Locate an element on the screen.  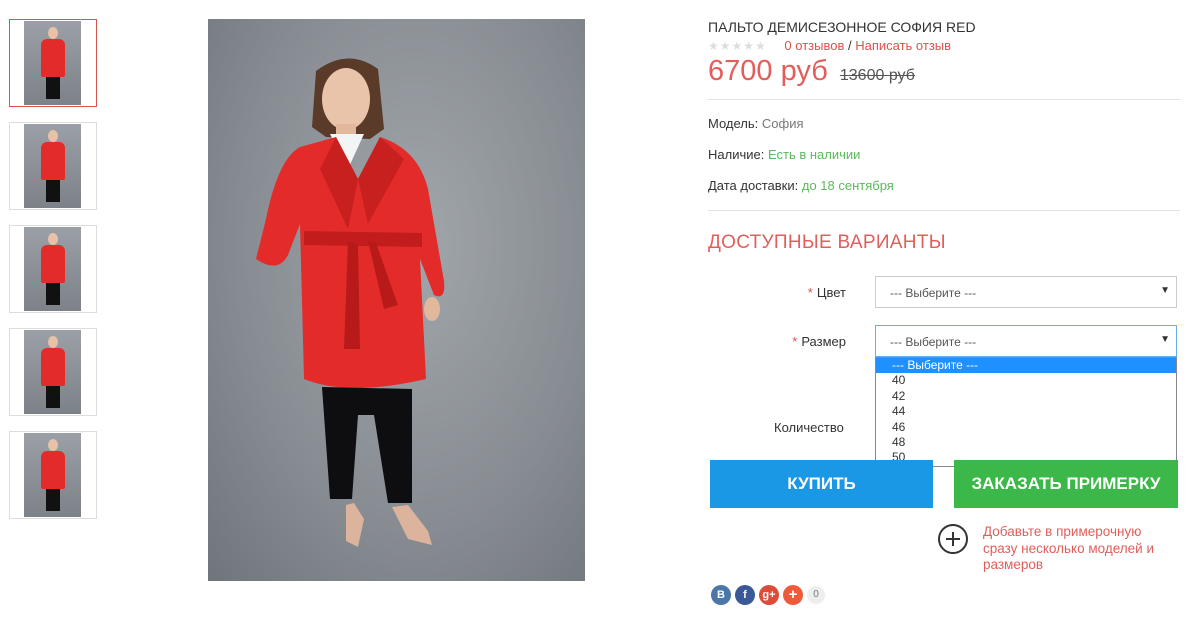
size-dropdown-list: --- Выберите --- 40 42 44 46 48 50 is located at coordinates (1026, 412).